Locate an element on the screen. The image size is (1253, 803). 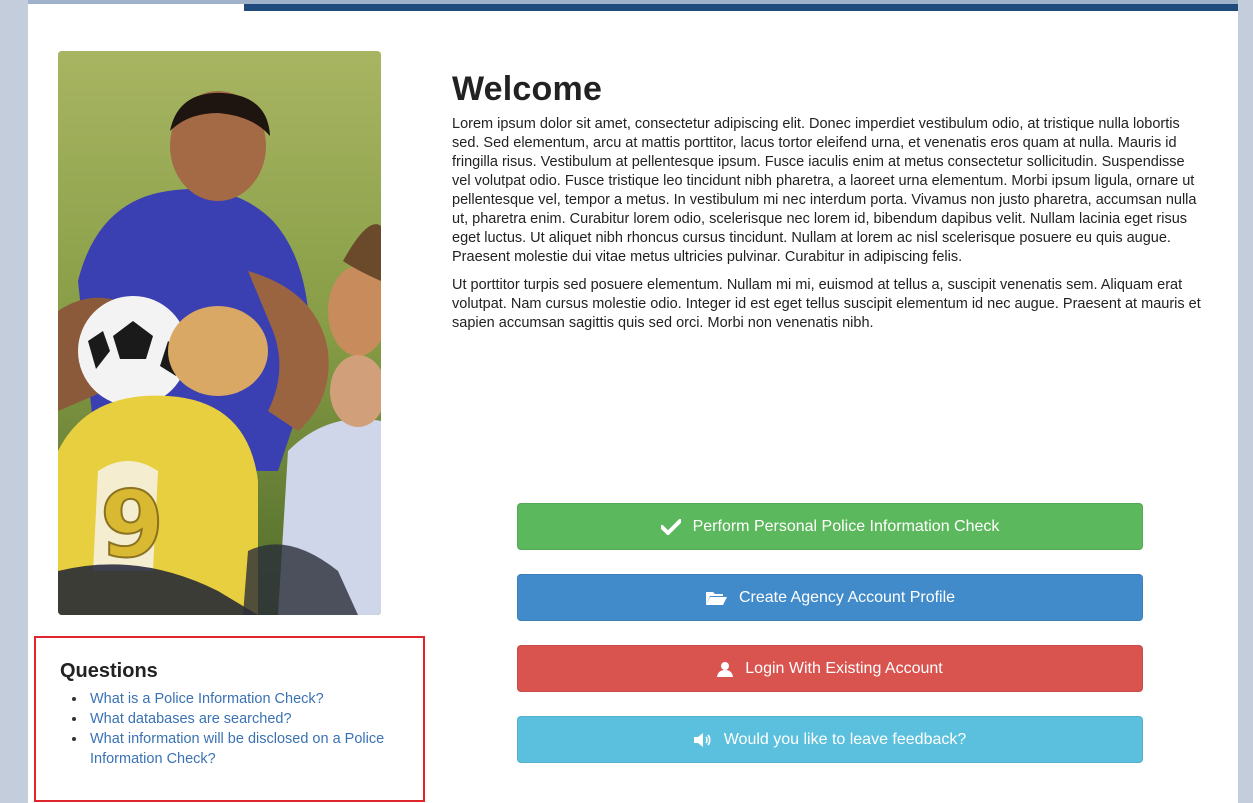
login-button: Login With Existing Account is located at coordinates (830, 668).